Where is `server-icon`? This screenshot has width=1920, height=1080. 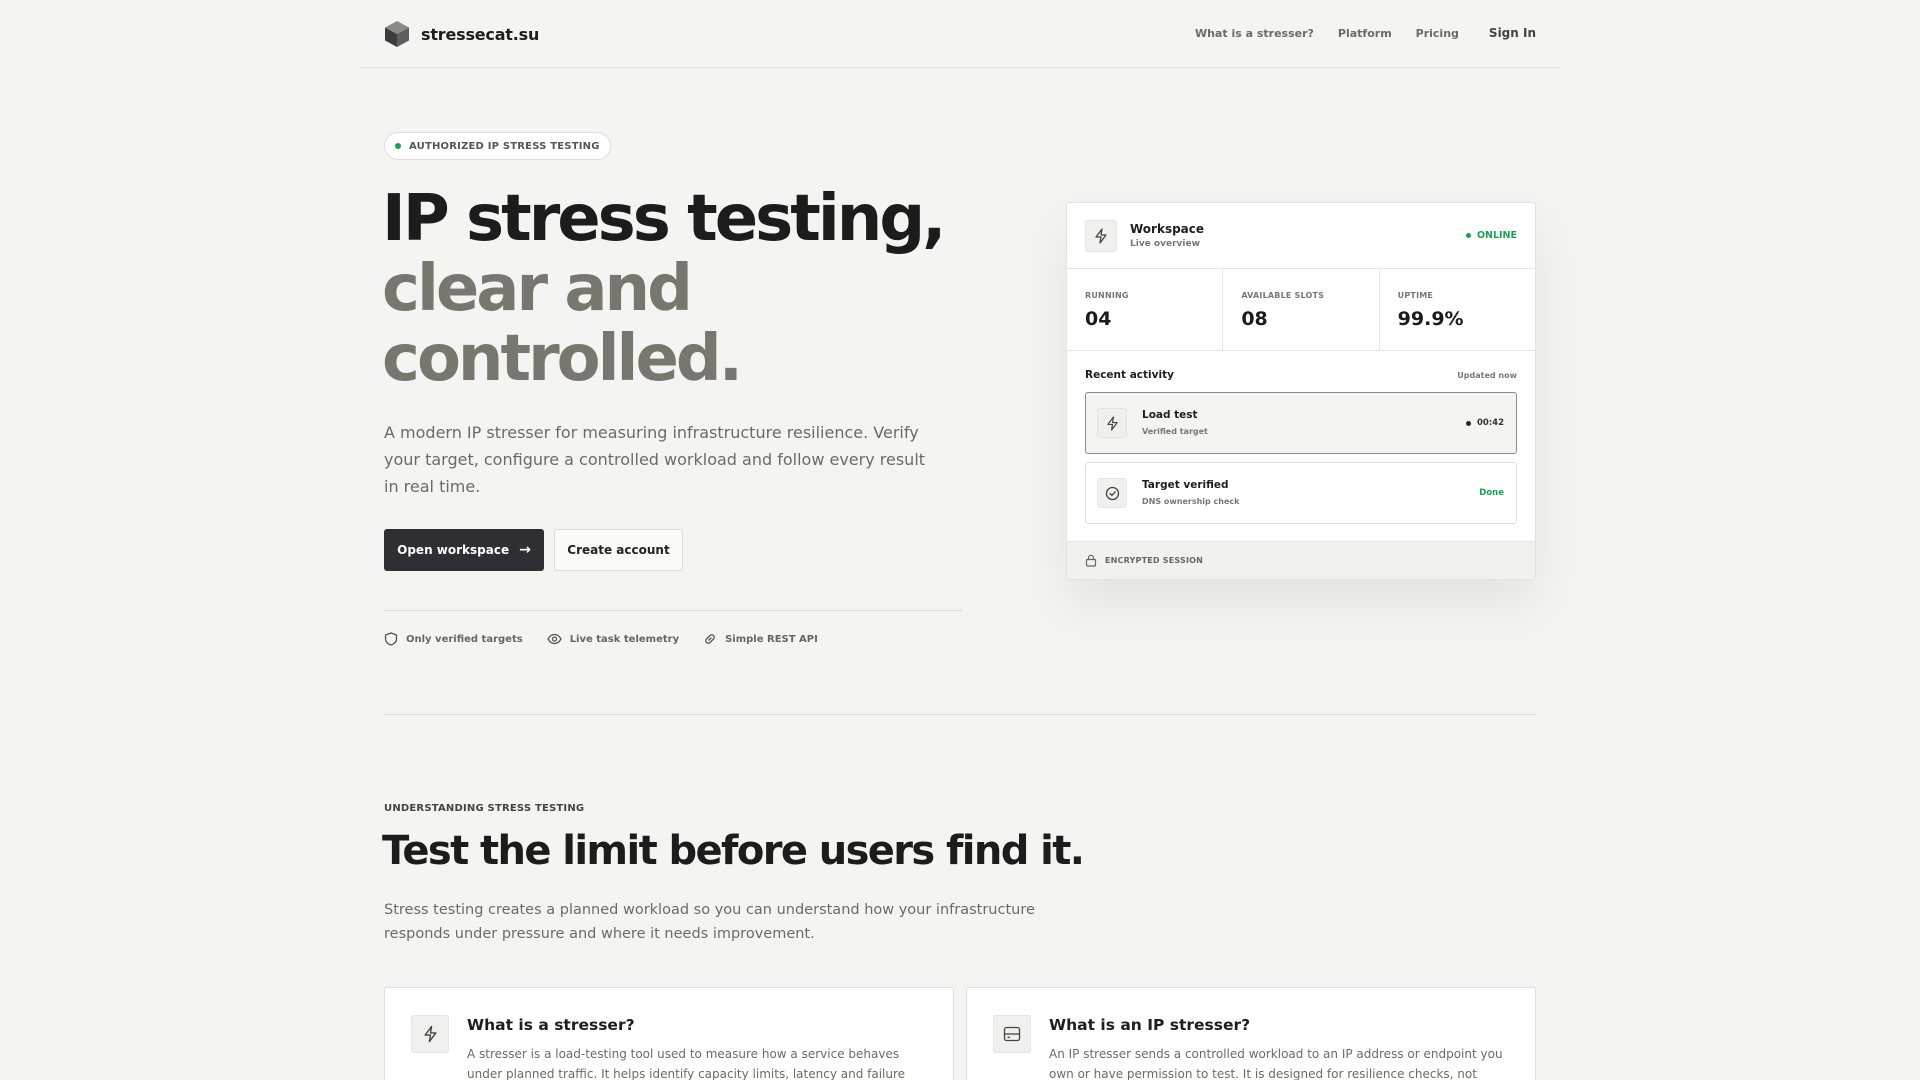
server-icon is located at coordinates (1012, 1034).